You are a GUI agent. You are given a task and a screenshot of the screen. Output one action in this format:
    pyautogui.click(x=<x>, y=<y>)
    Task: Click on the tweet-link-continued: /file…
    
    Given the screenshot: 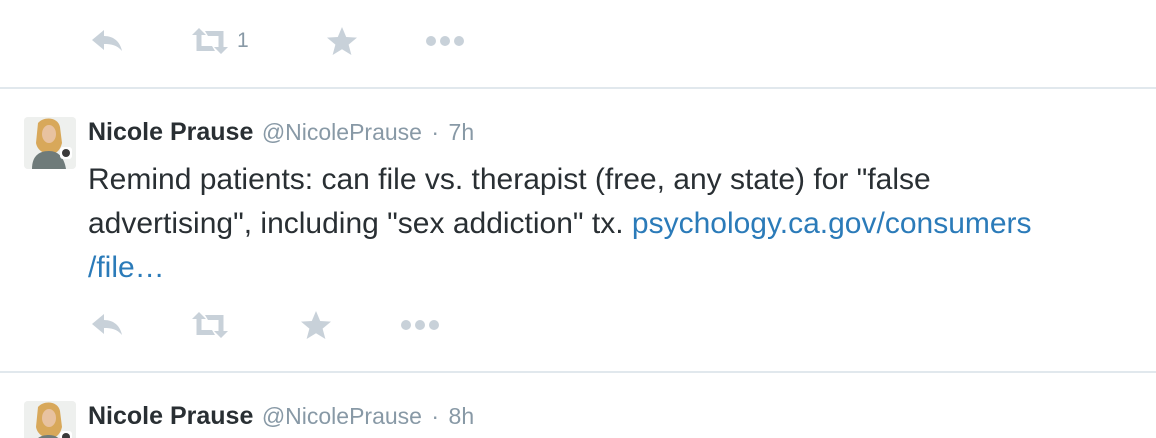 What is the action you would take?
    pyautogui.click(x=126, y=267)
    